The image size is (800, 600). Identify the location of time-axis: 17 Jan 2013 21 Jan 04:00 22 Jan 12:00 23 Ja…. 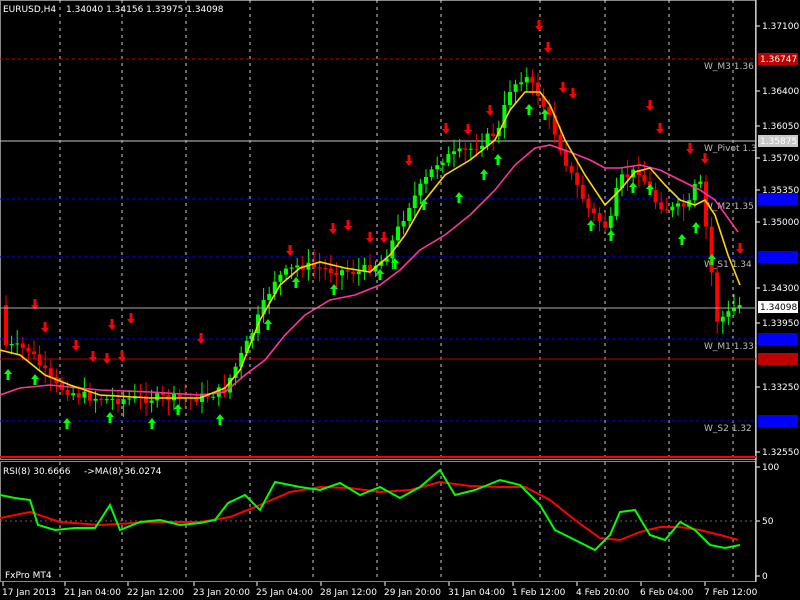
(380, 590).